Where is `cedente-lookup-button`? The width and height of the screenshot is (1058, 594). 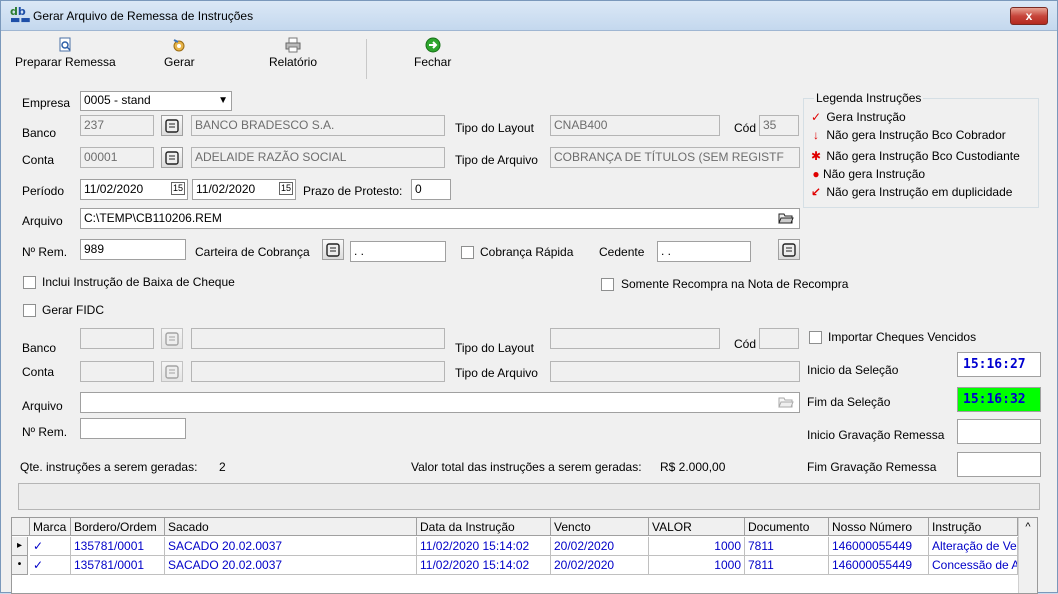
cedente-lookup-button is located at coordinates (789, 249).